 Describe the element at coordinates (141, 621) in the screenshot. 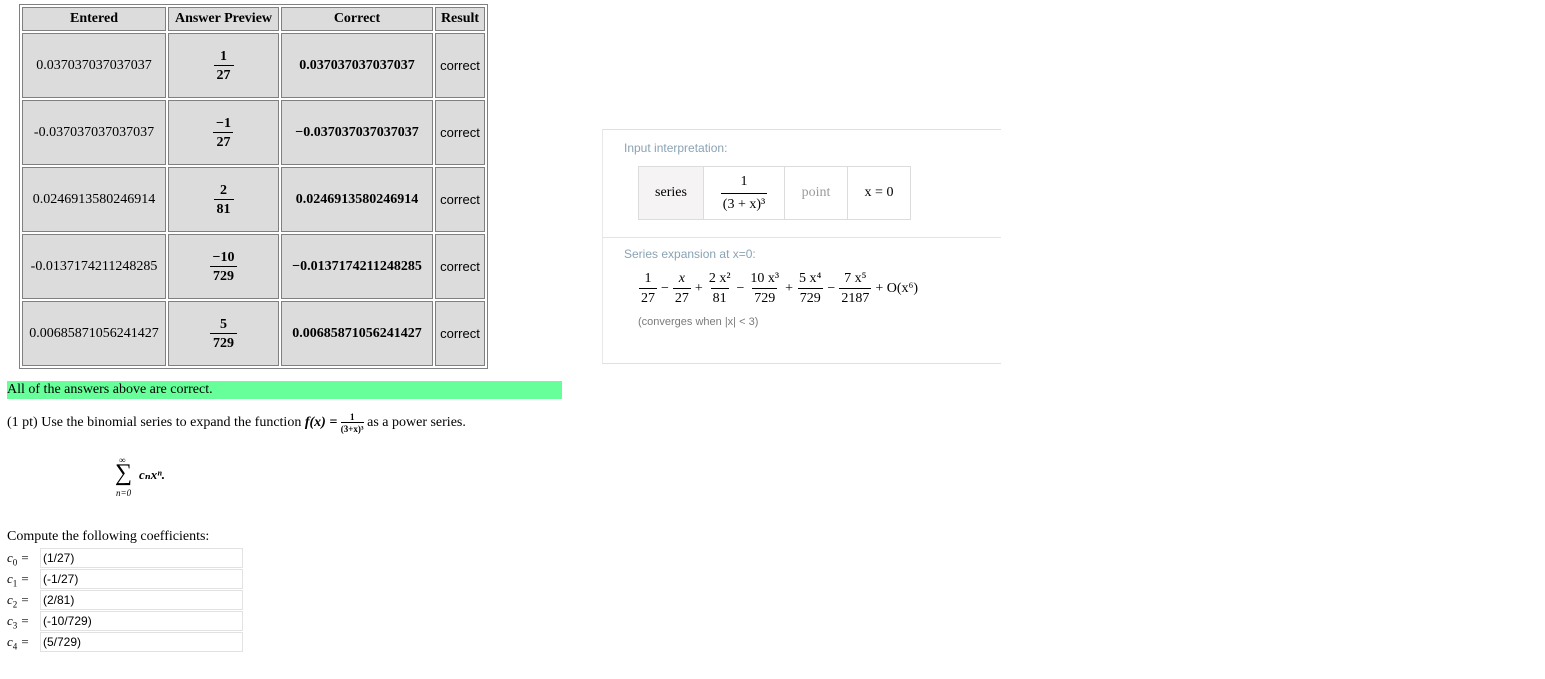

I see `coefficient-input-c3` at that location.